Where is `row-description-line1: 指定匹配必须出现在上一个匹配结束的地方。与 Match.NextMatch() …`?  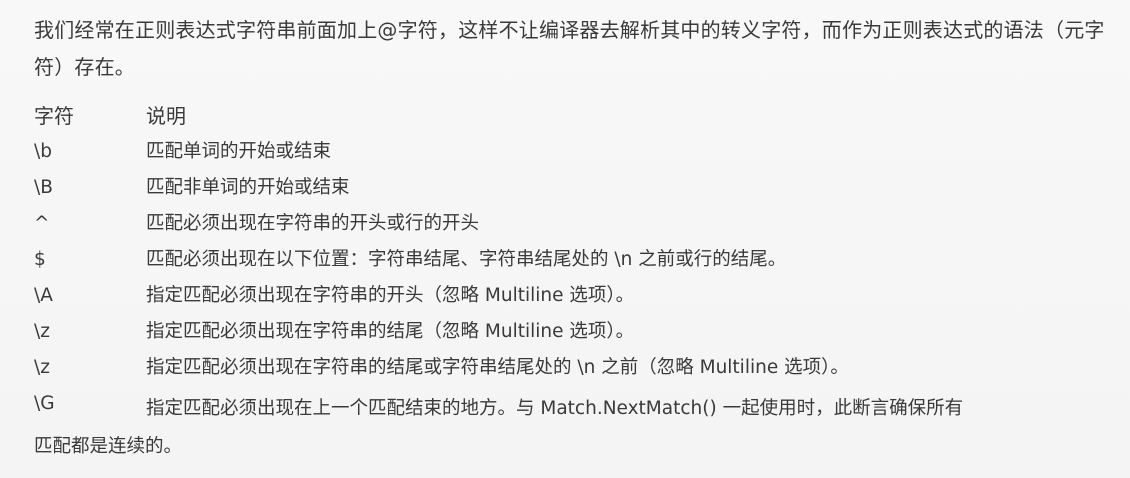 row-description-line1: 指定匹配必须出现在上一个匹配结束的地方。与 Match.NextMatch() … is located at coordinates (555, 408).